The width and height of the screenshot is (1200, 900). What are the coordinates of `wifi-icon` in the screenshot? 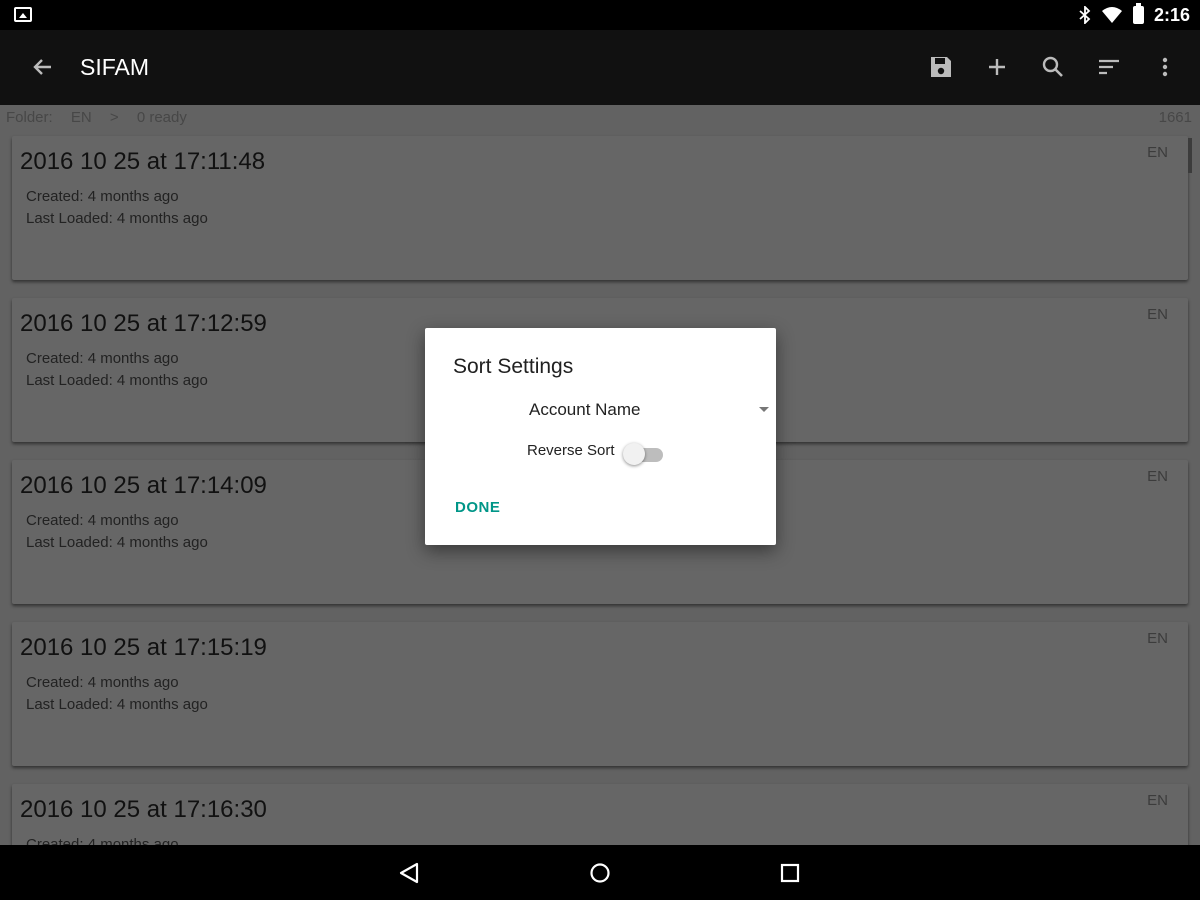 It's located at (1111, 15).